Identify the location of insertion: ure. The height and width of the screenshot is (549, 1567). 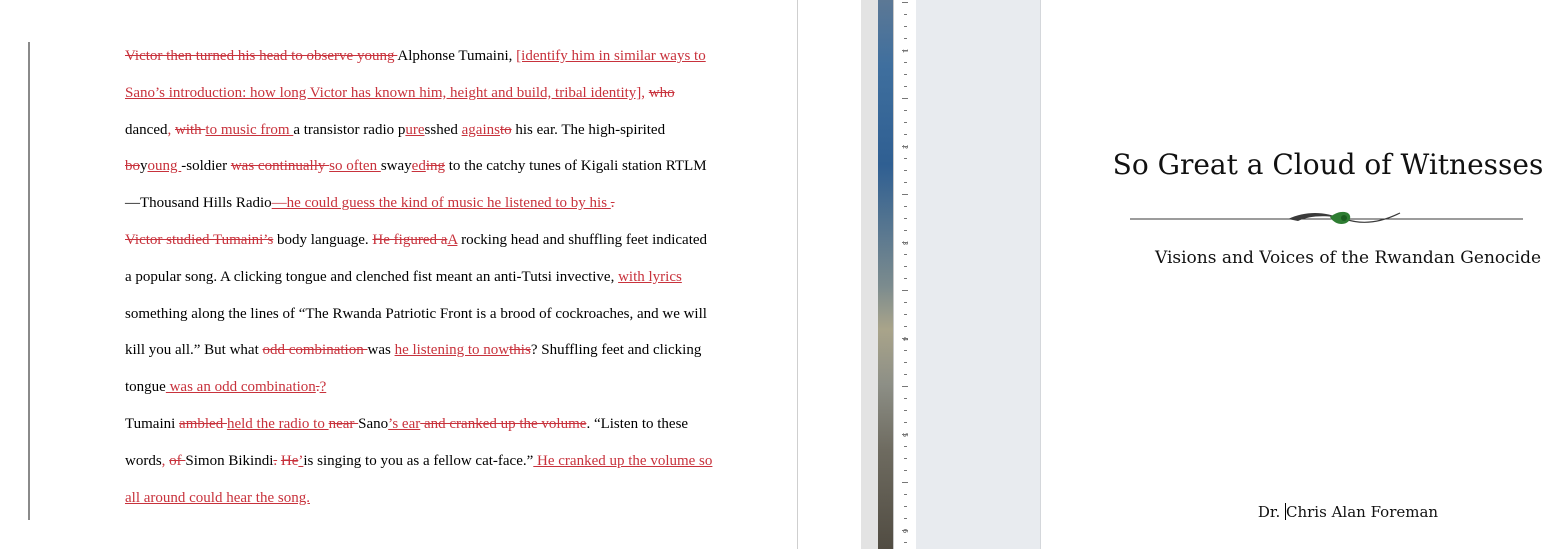
(415, 129).